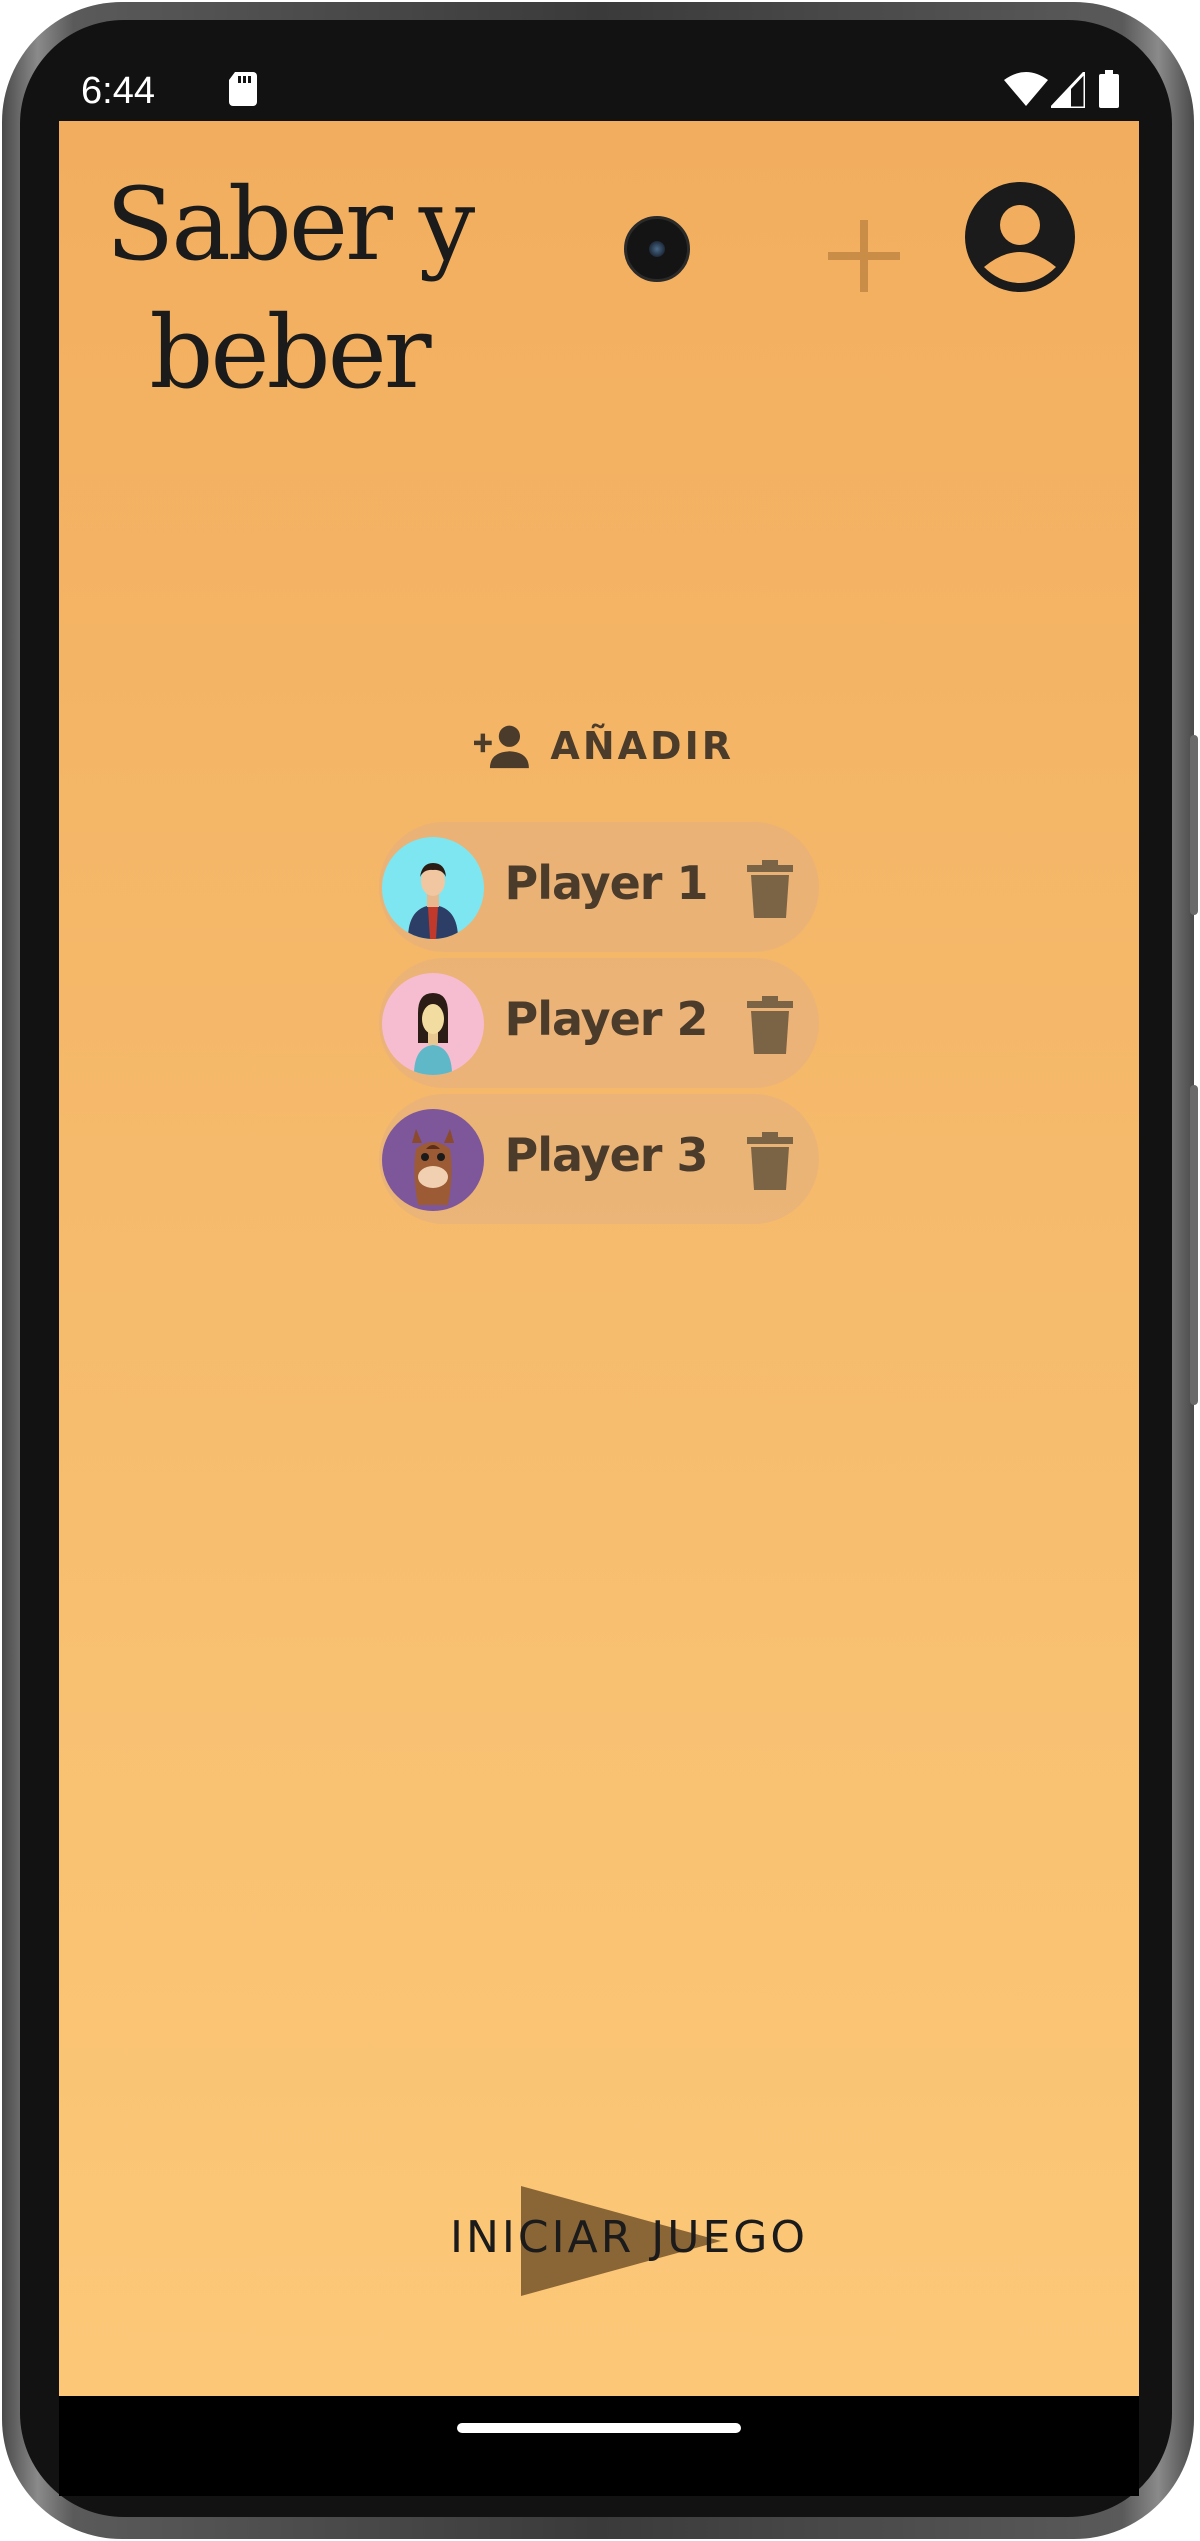 The width and height of the screenshot is (1200, 2541). I want to click on player-chip: Player 3, so click(599, 1159).